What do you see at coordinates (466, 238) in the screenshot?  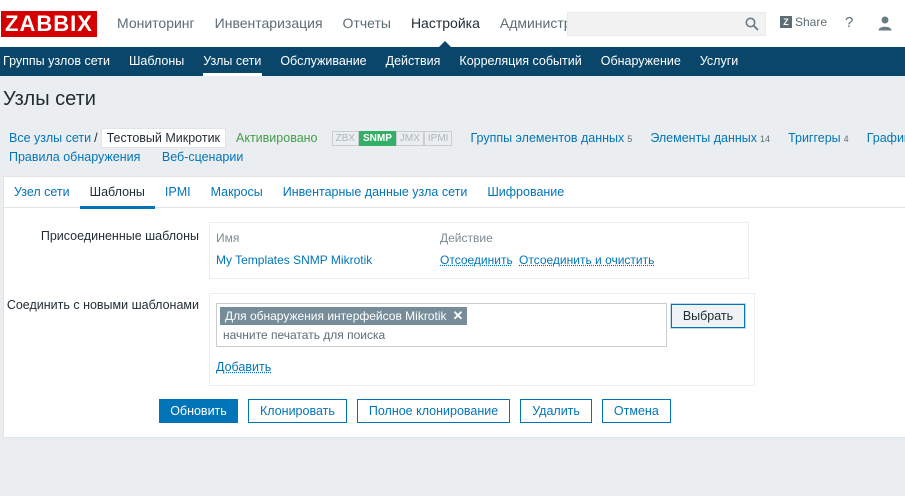 I see `column-header-action: Действие` at bounding box center [466, 238].